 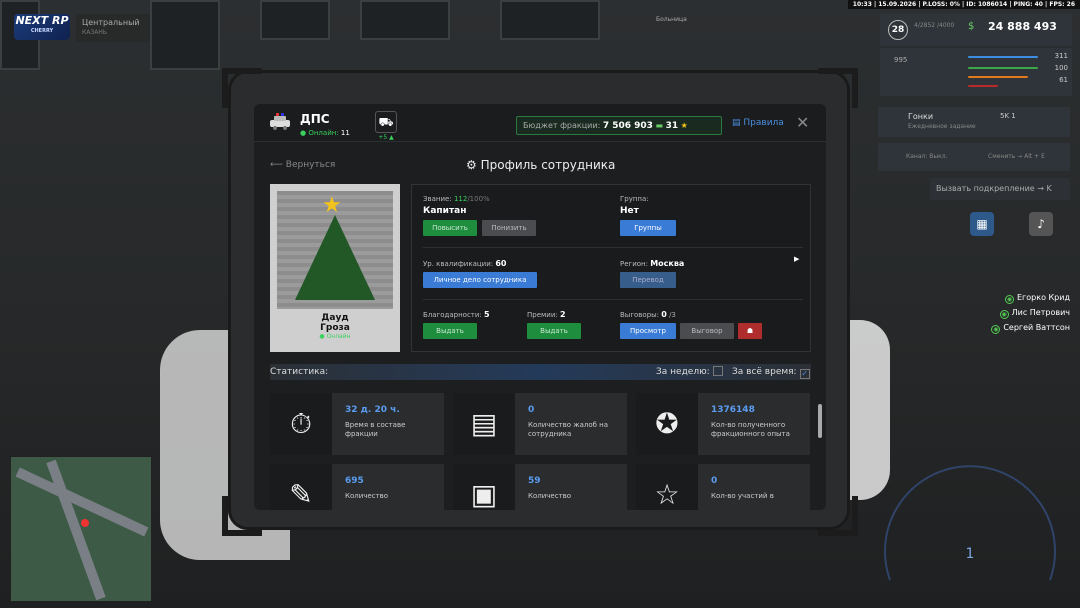 What do you see at coordinates (280, 121) in the screenshot?
I see `police-car-icon` at bounding box center [280, 121].